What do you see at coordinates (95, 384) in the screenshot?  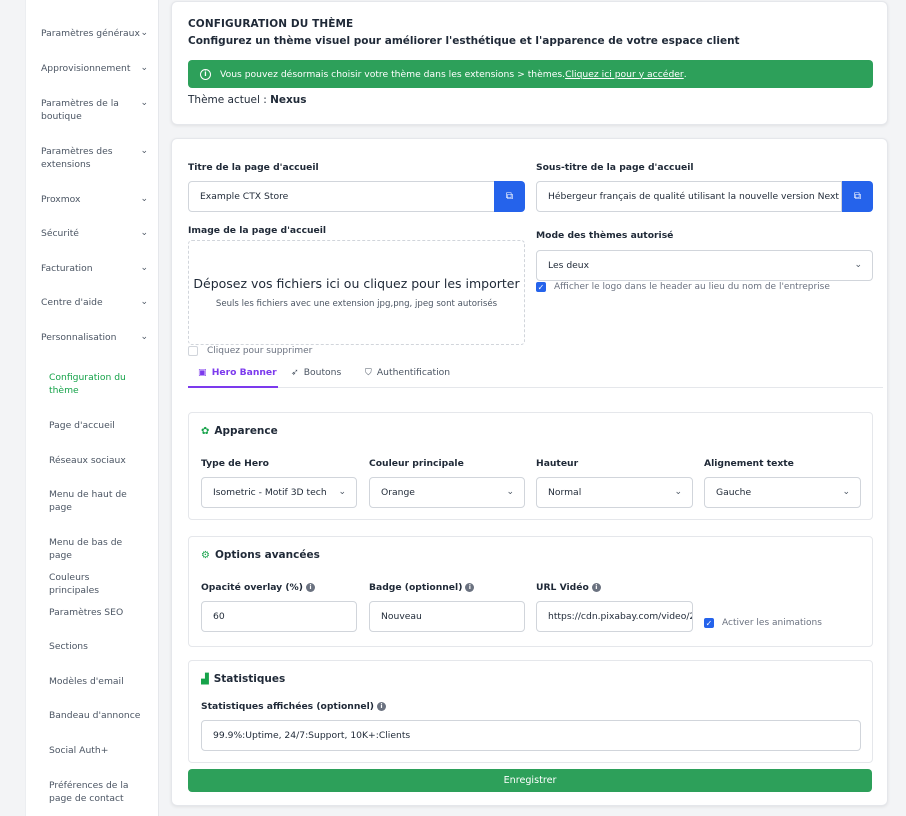 I see `sidebar-subitem-configuration-theme: Configuration du thème` at bounding box center [95, 384].